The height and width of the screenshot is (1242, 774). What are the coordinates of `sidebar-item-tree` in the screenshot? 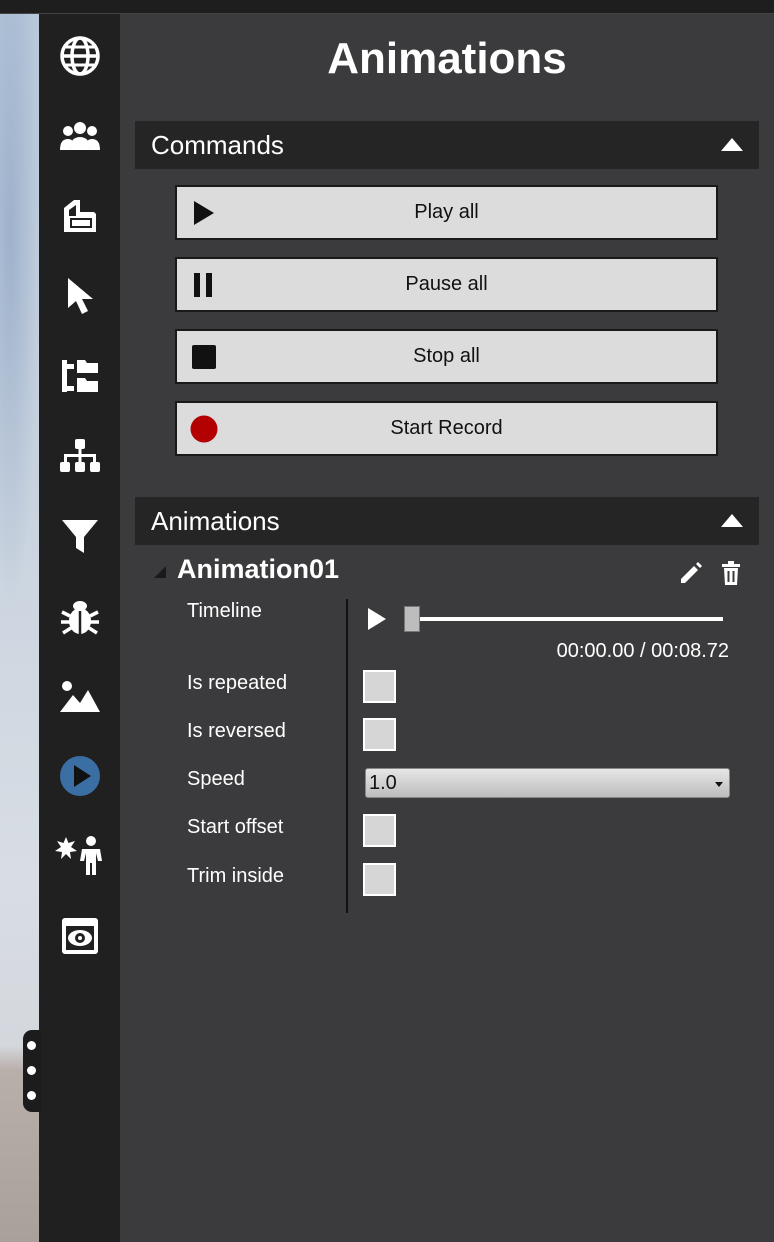 It's located at (79, 376).